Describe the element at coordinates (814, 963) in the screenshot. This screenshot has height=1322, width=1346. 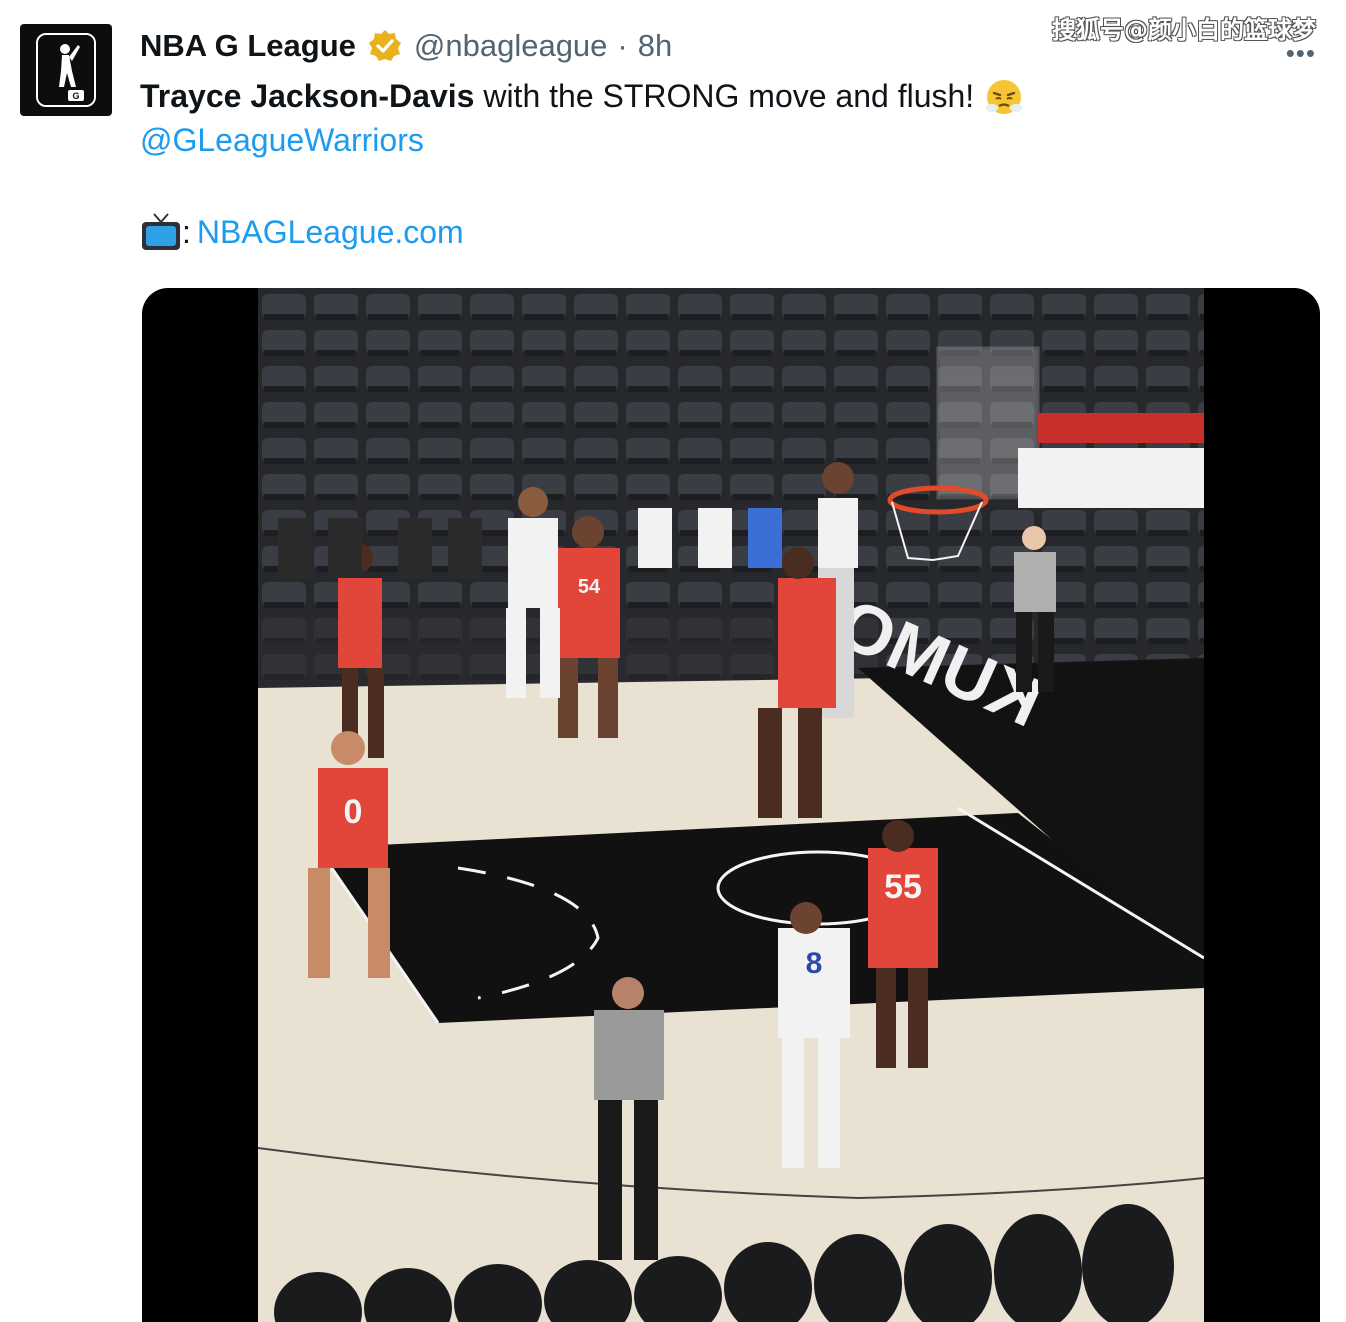
I see `jersey-number: 8` at that location.